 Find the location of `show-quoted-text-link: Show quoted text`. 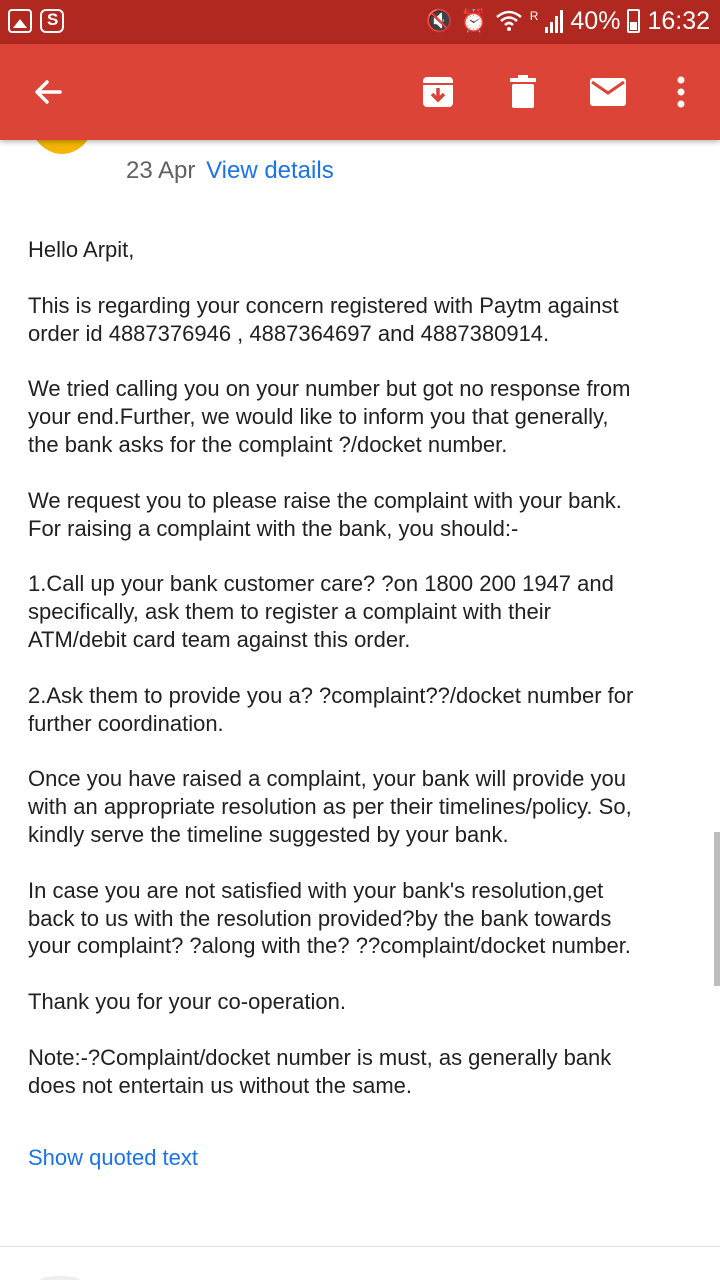

show-quoted-text-link: Show quoted text is located at coordinates (113, 1158).